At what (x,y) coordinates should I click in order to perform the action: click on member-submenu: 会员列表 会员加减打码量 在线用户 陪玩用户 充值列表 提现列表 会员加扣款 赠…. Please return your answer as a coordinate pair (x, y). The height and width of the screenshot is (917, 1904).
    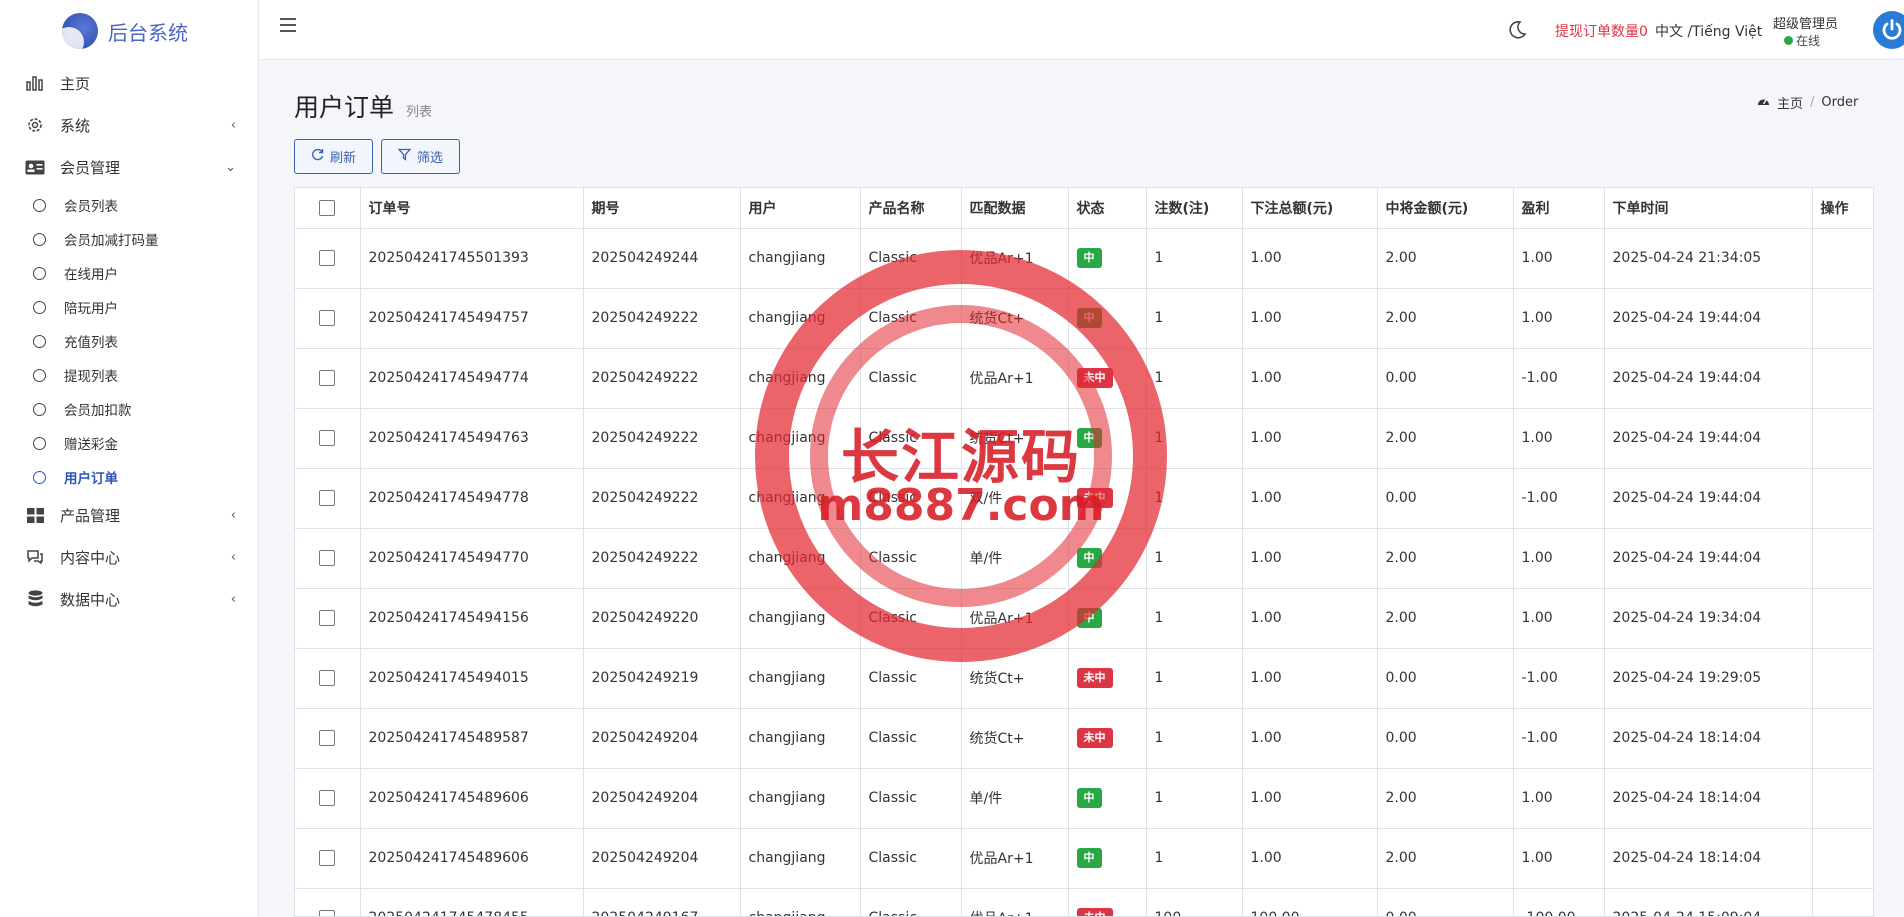
    Looking at the image, I should click on (129, 341).